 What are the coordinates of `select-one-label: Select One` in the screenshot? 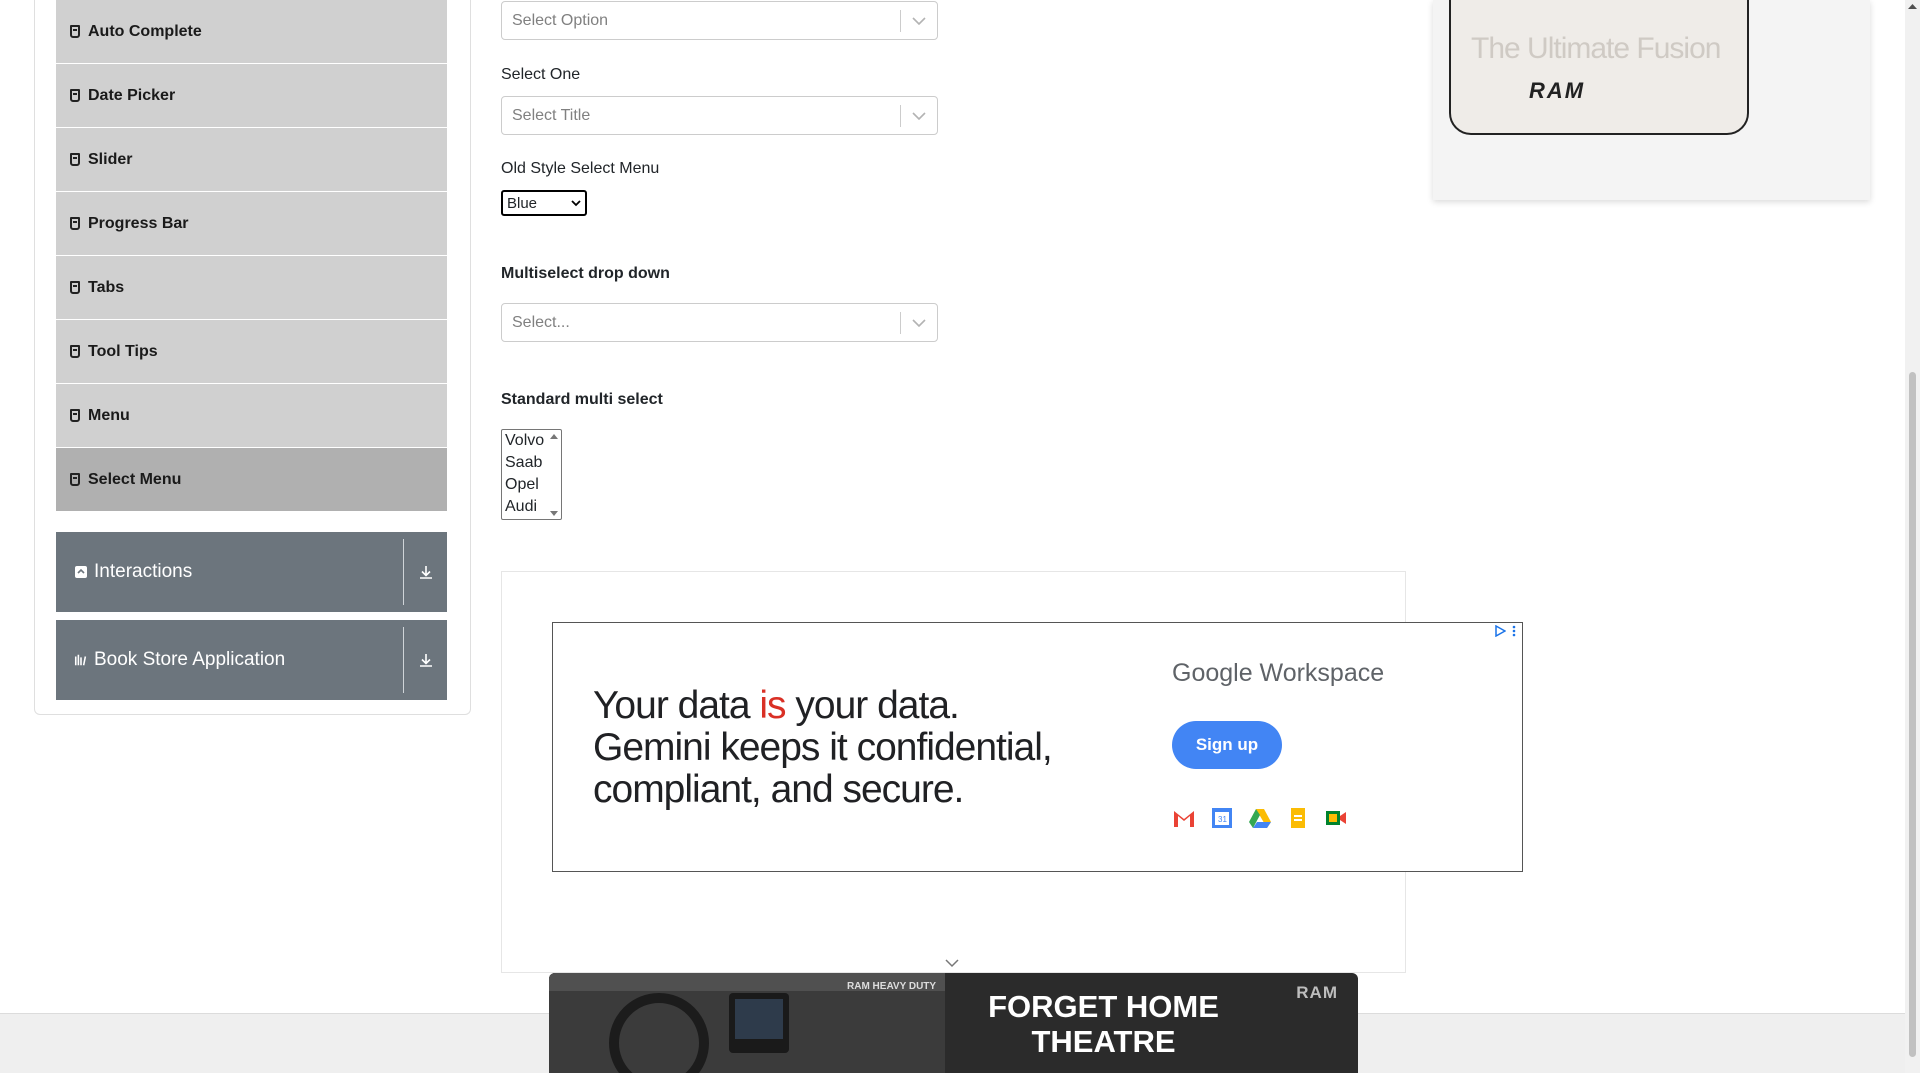 It's located at (541, 74).